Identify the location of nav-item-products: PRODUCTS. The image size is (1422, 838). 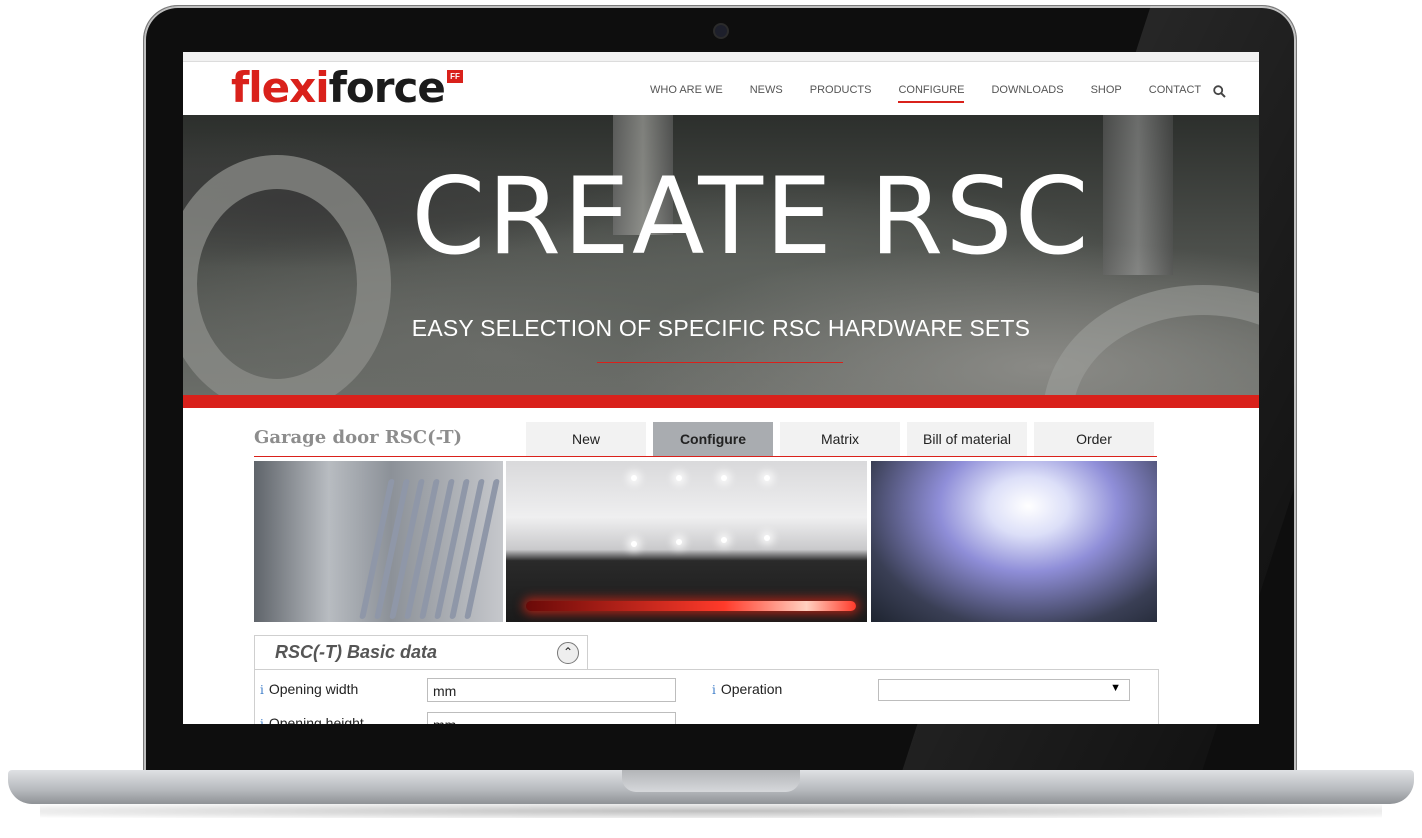
(841, 93).